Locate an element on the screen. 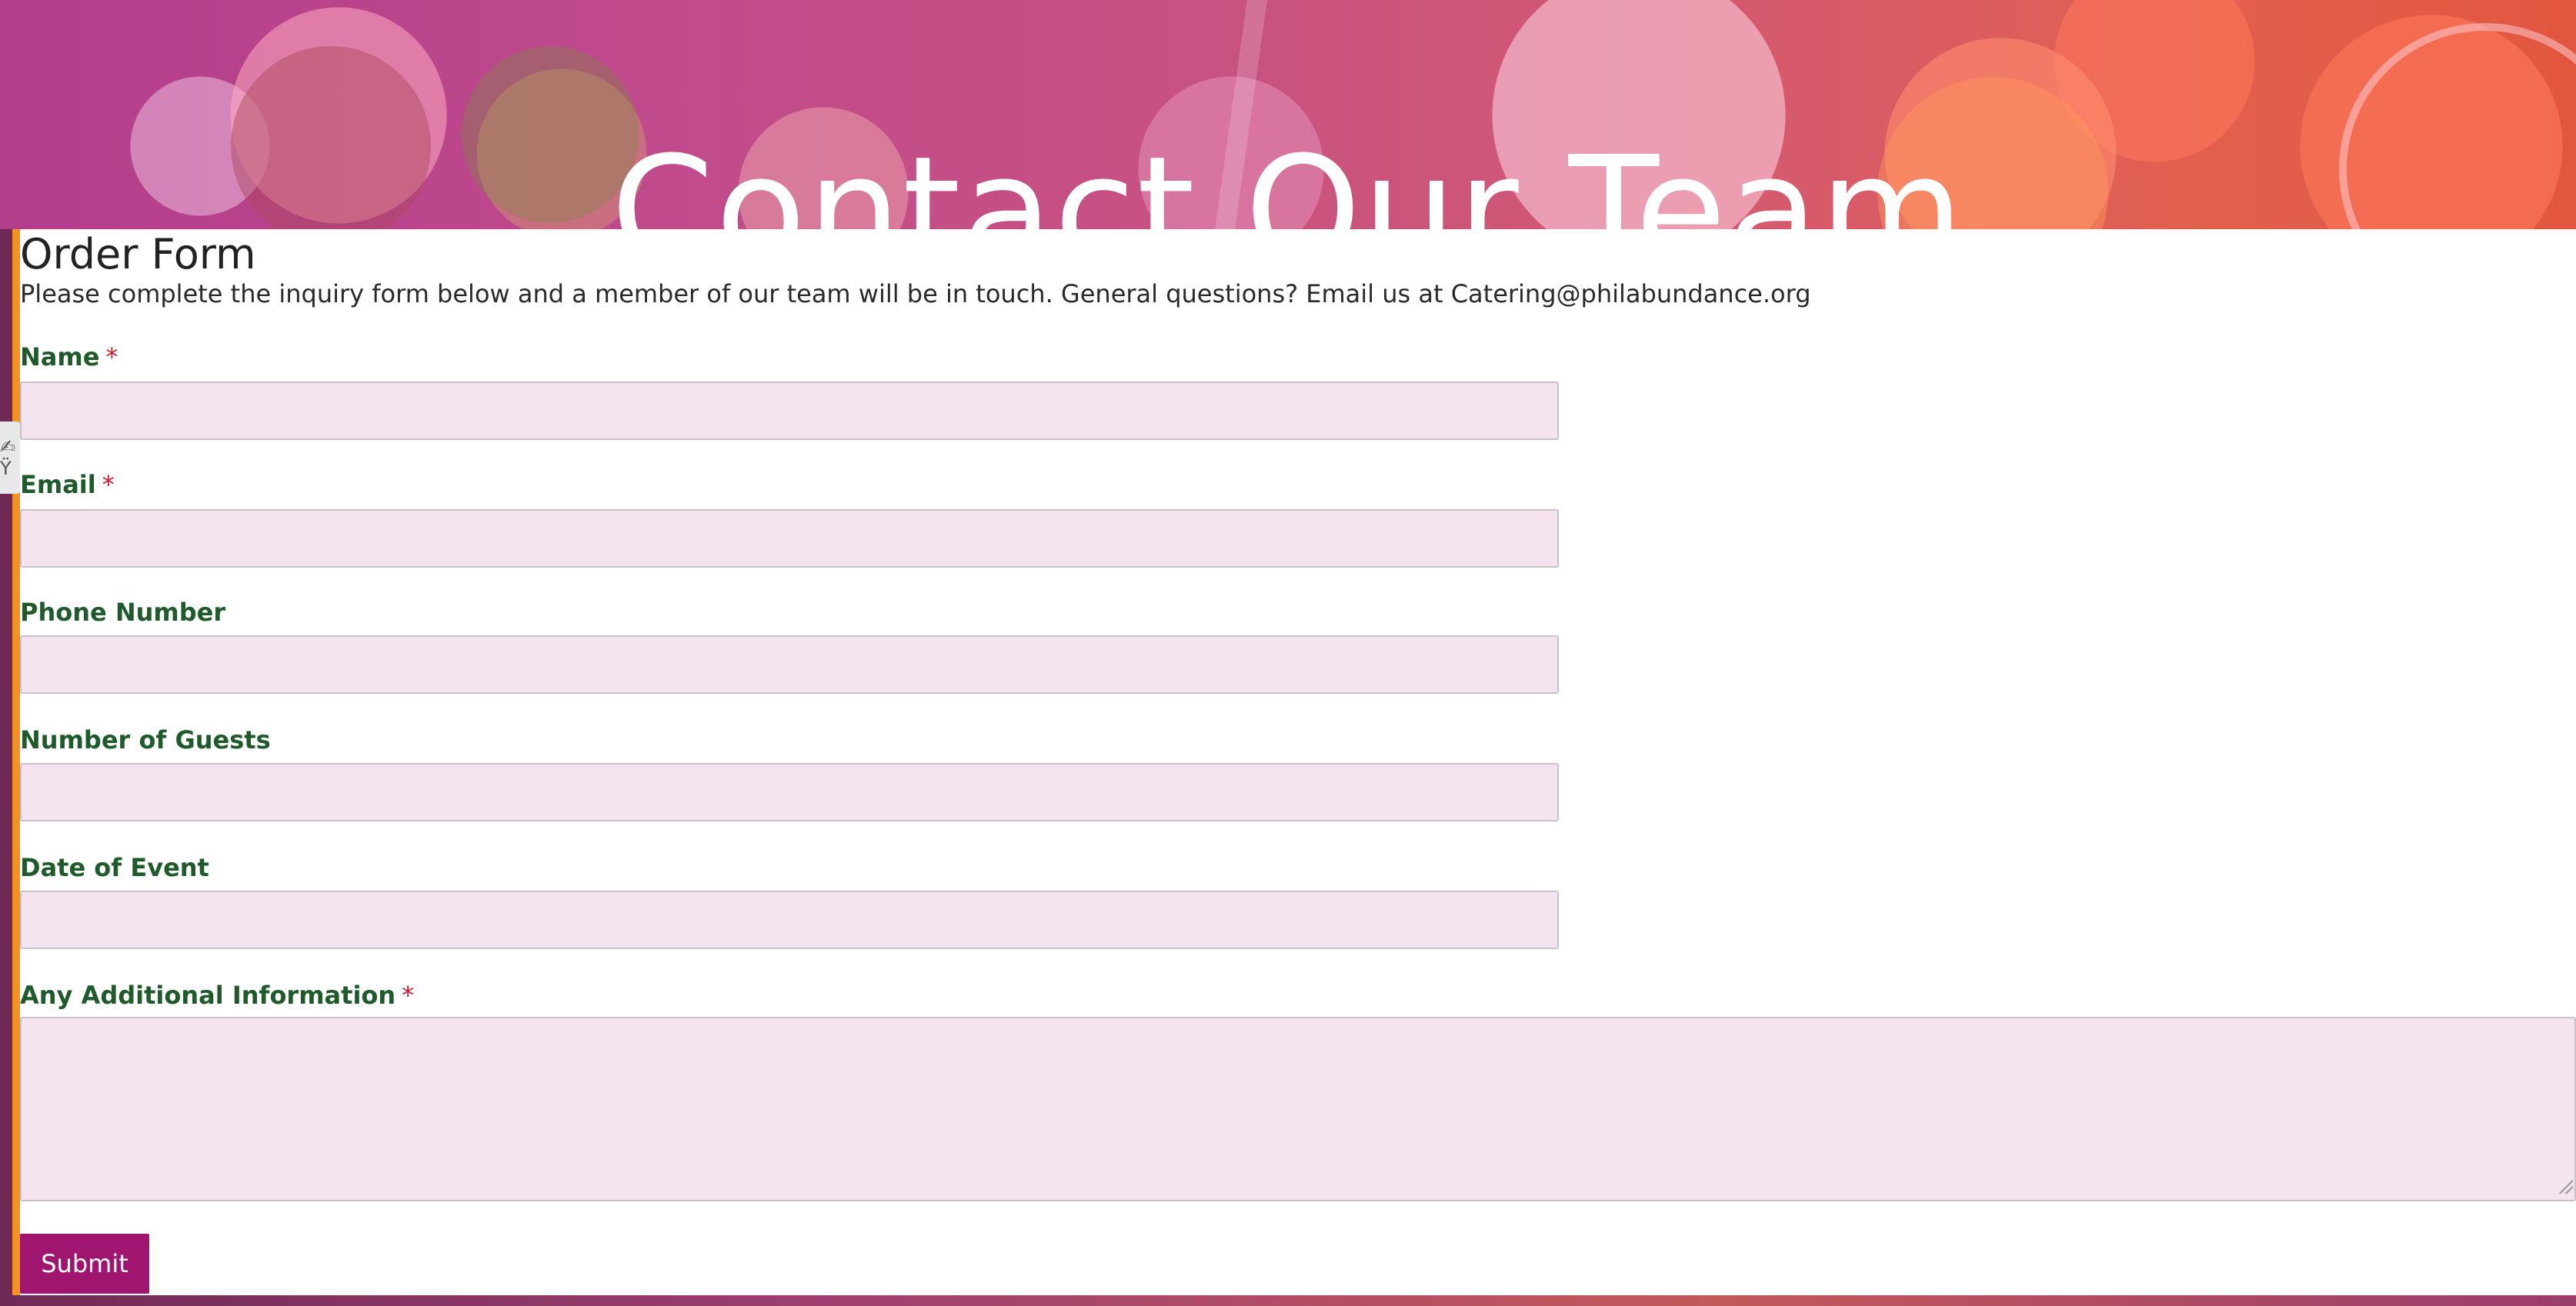 The width and height of the screenshot is (2576, 1306). guests-input is located at coordinates (790, 792).